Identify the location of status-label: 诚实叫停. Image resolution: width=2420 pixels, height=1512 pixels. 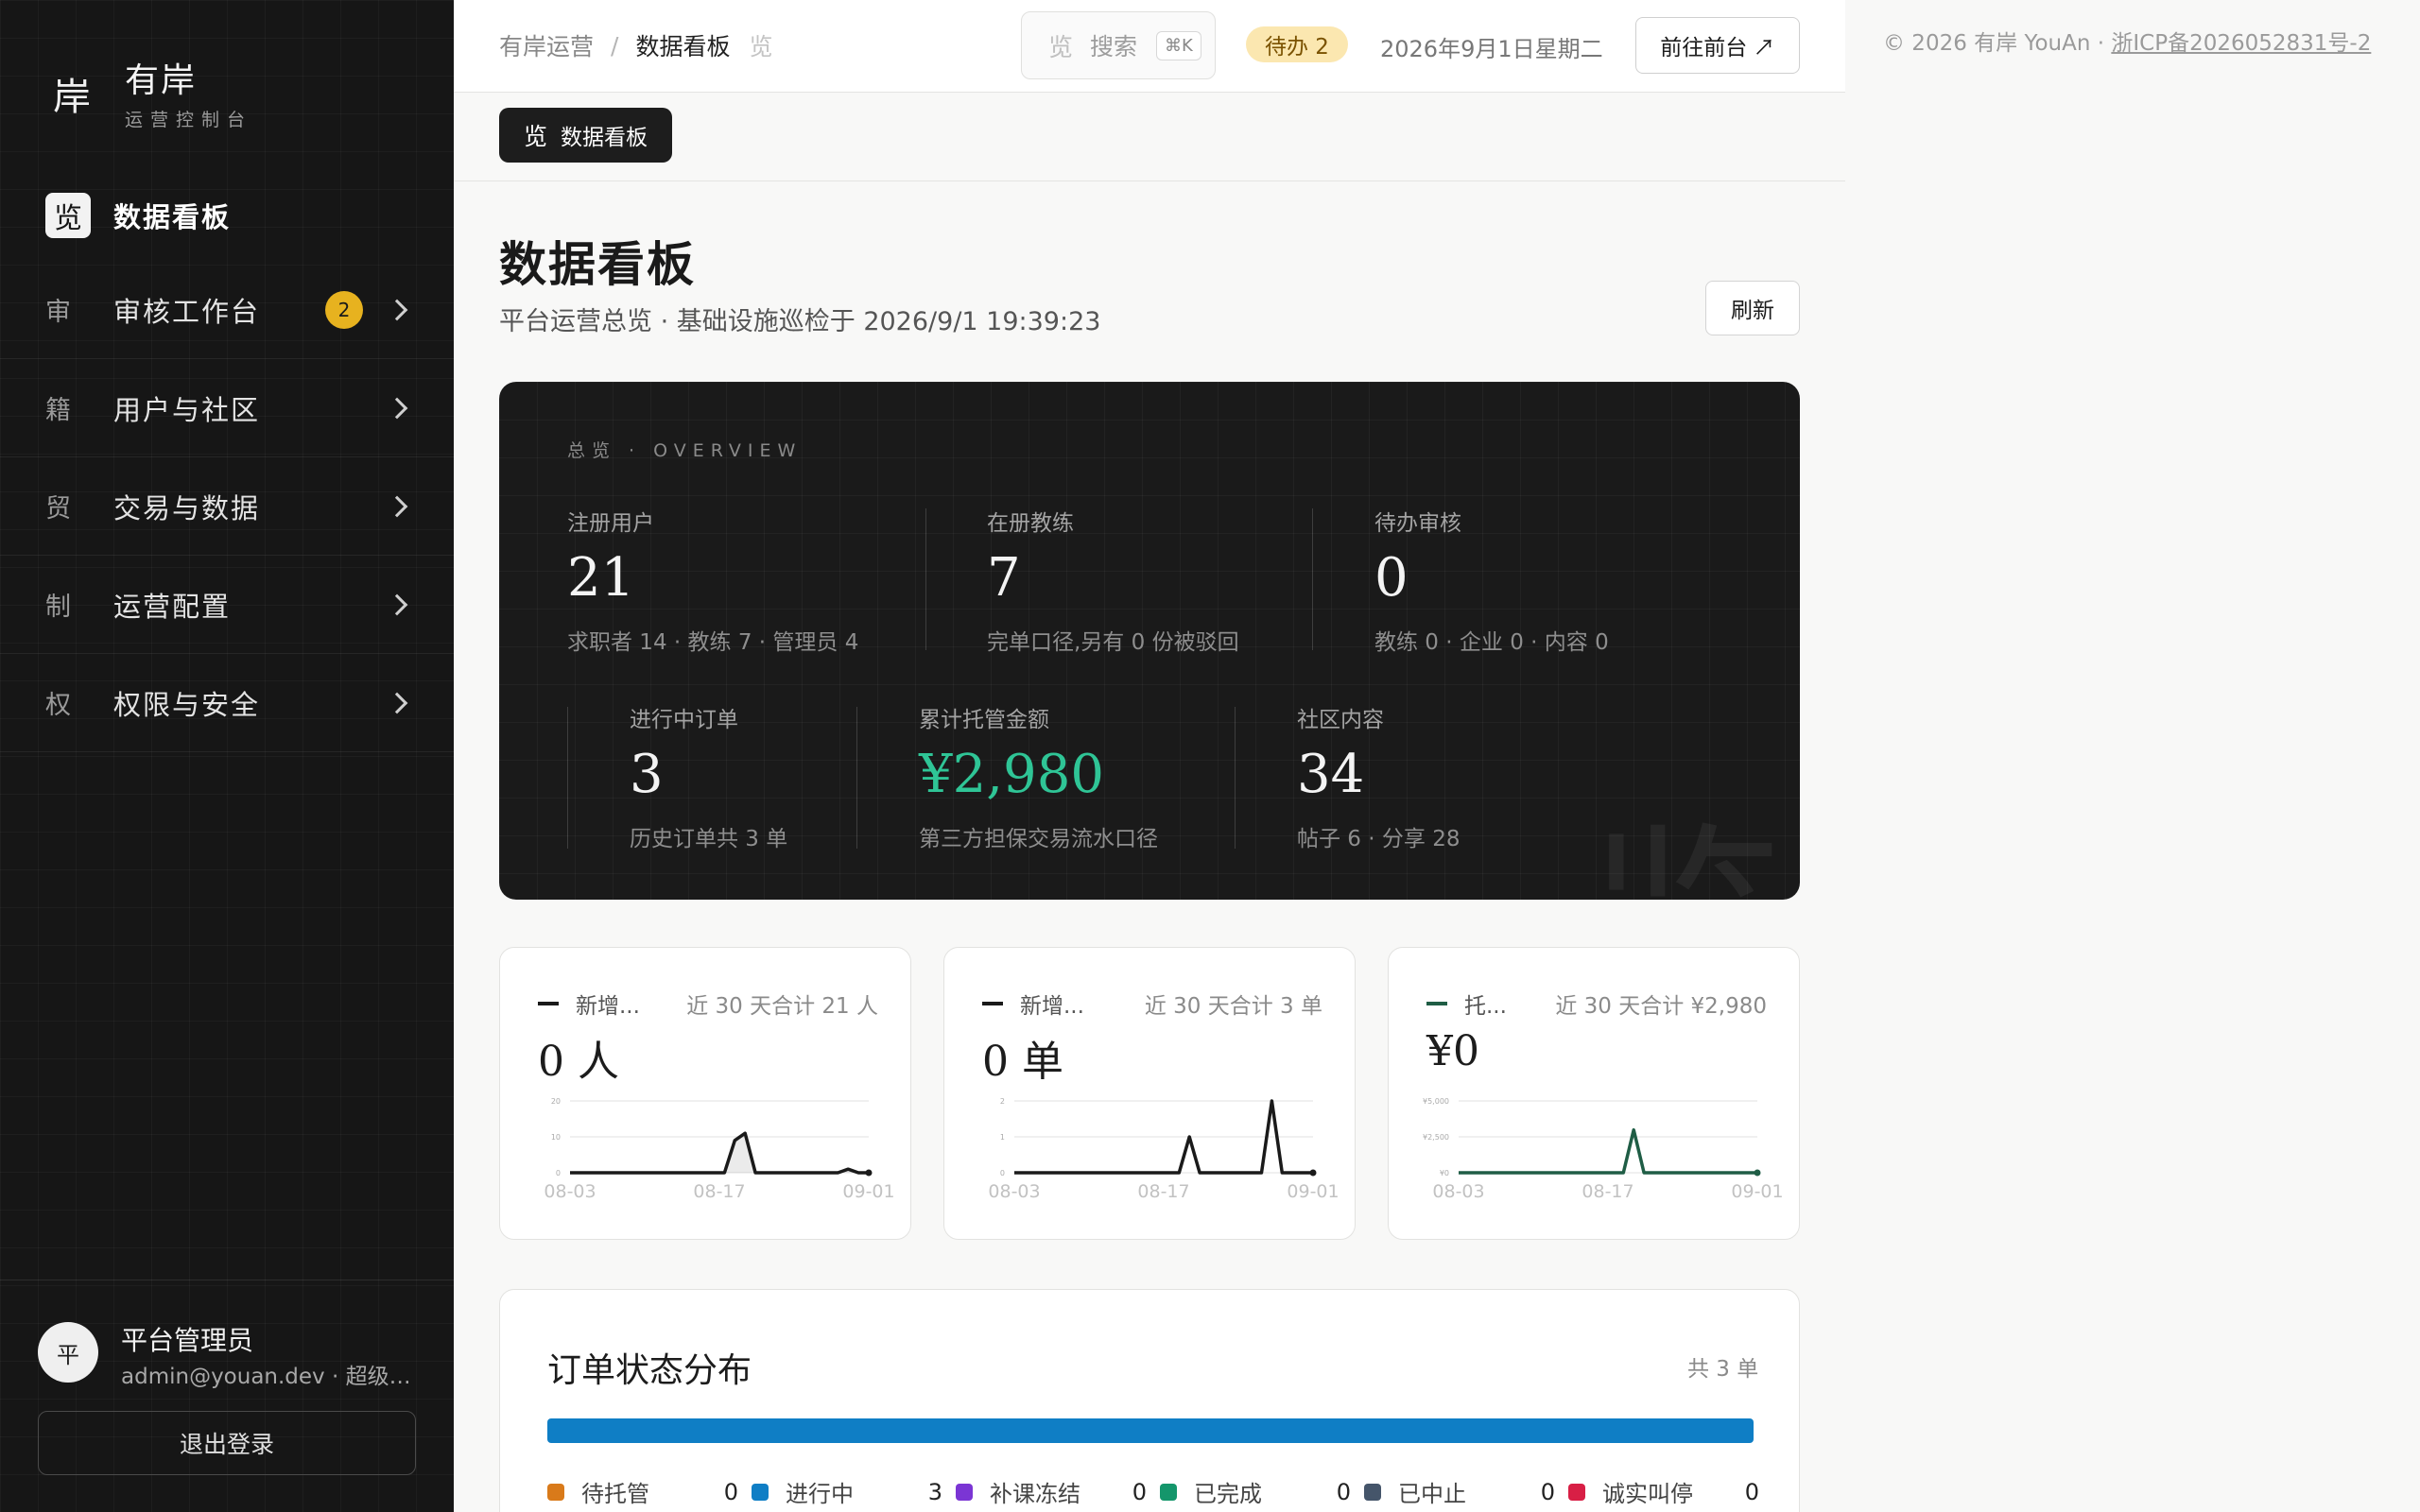
(1647, 1494).